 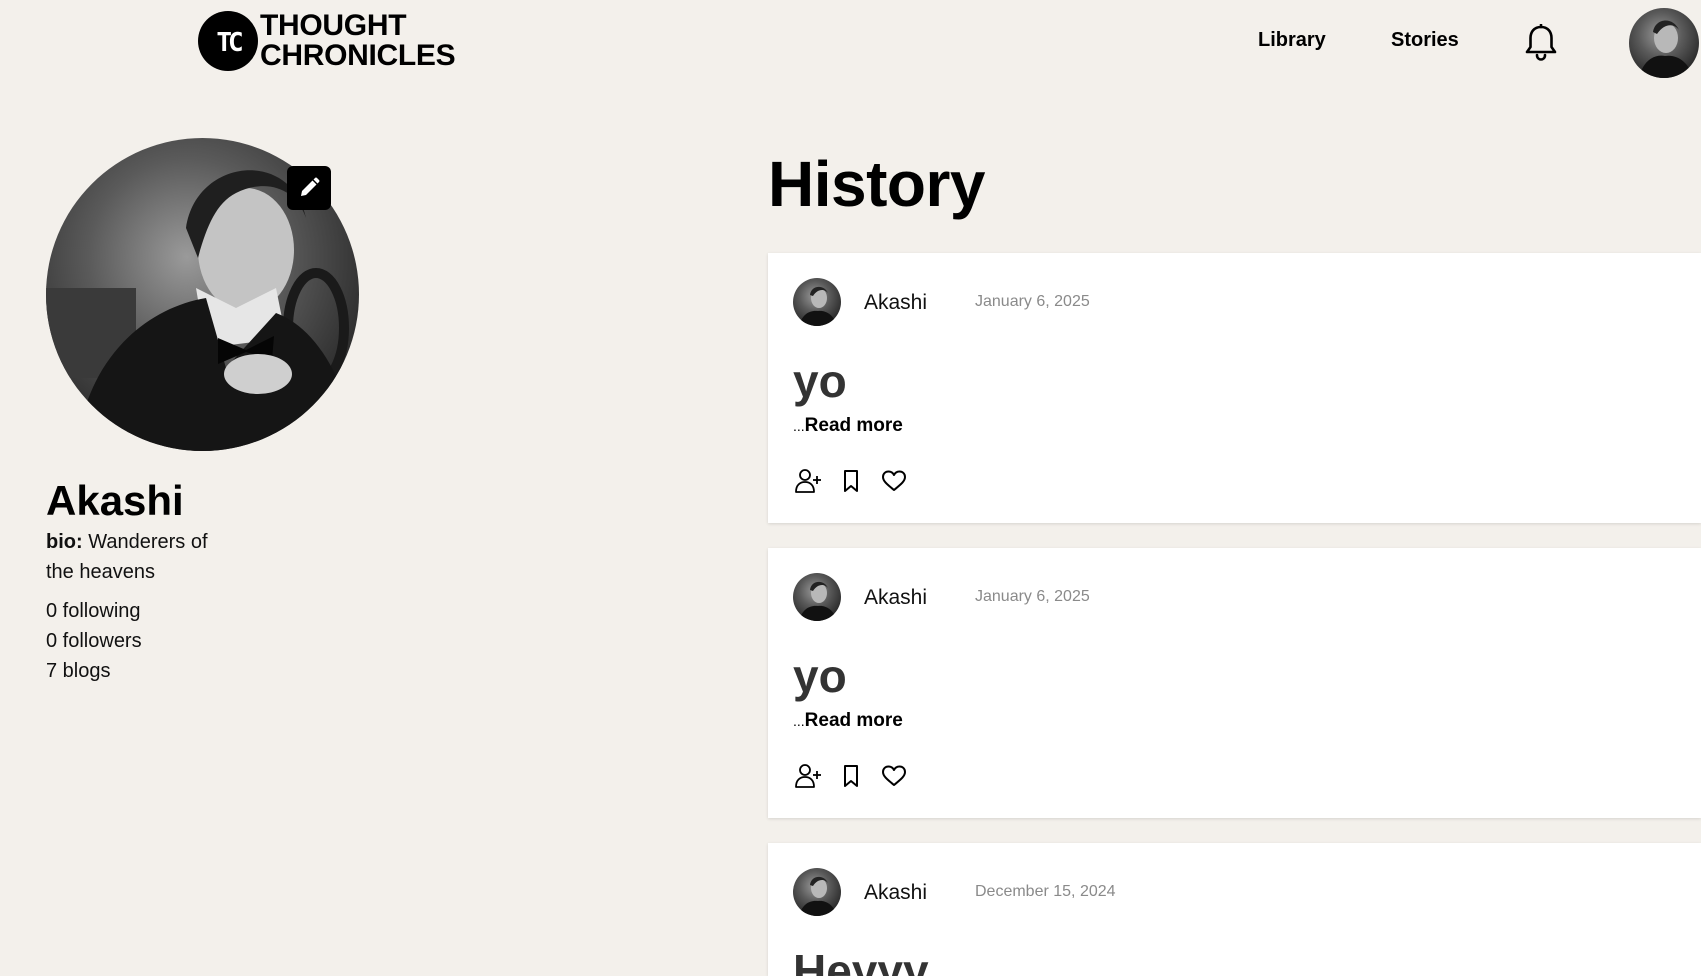 What do you see at coordinates (78, 671) in the screenshot?
I see `blogs-count: 7 blogs` at bounding box center [78, 671].